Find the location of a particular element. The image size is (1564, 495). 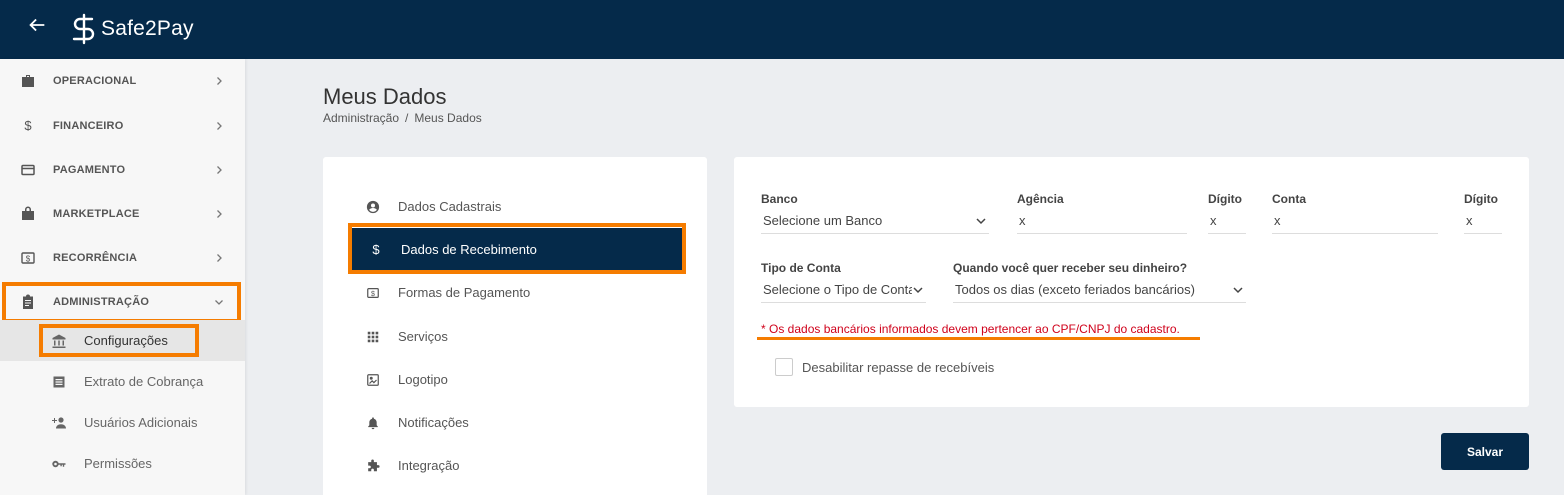

page-title: Meus Dados is located at coordinates (385, 96).